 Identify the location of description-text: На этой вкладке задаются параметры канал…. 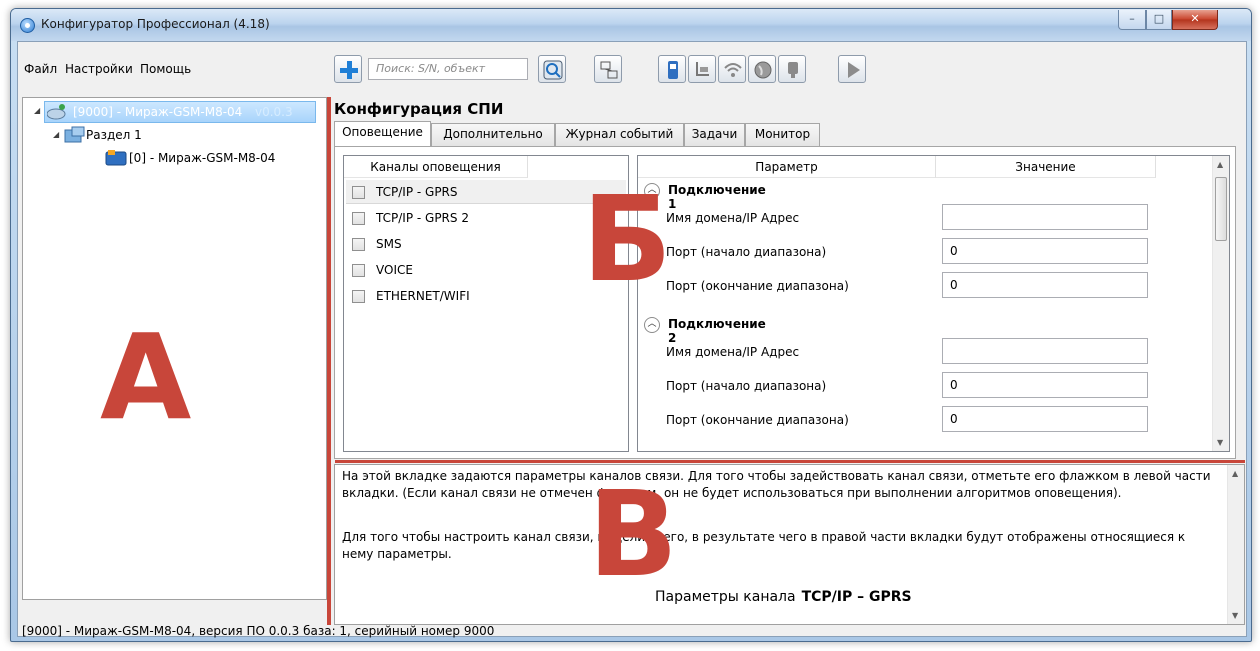
(776, 484).